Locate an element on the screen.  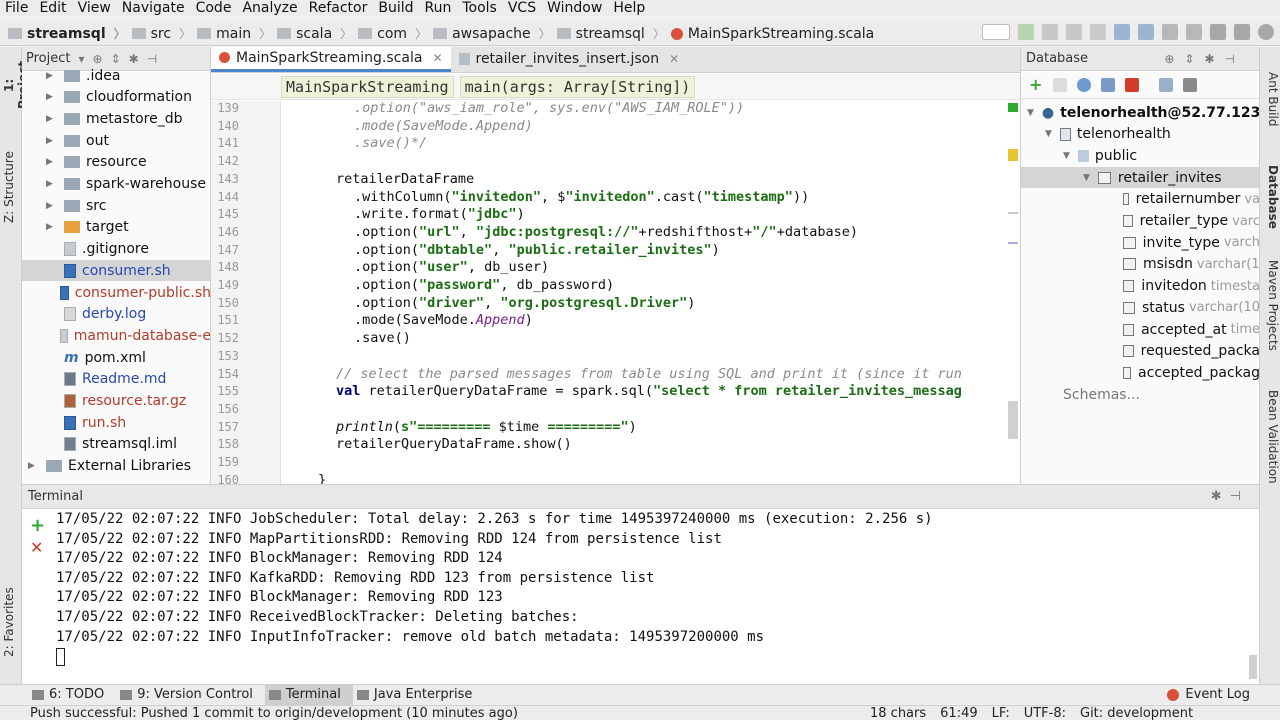
hide-icon: ⊣ is located at coordinates (152, 59).